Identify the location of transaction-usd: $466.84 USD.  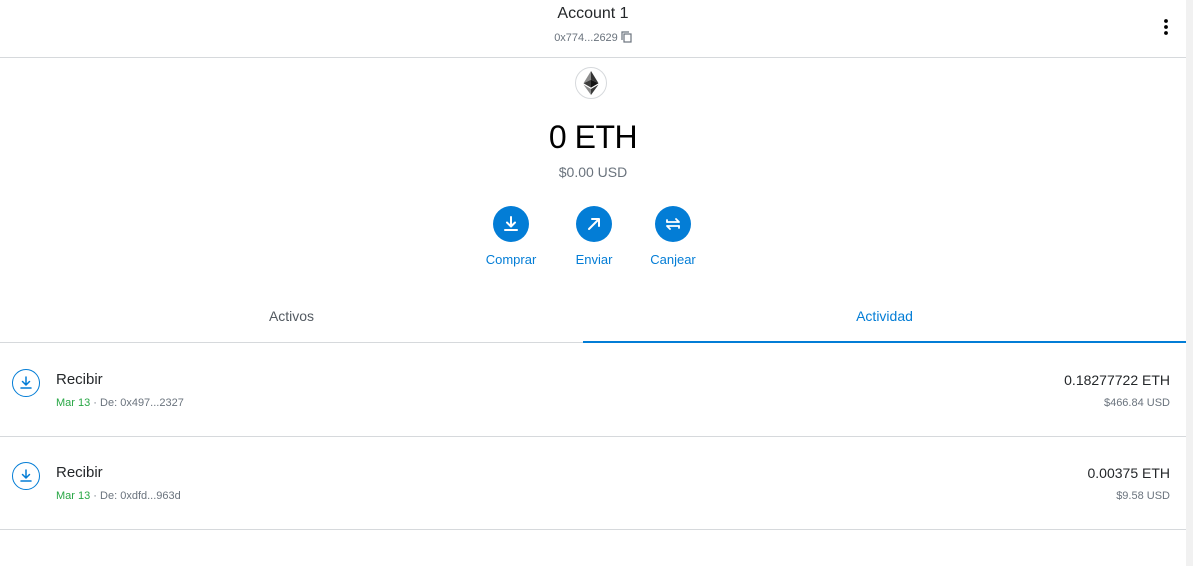
(1136, 403).